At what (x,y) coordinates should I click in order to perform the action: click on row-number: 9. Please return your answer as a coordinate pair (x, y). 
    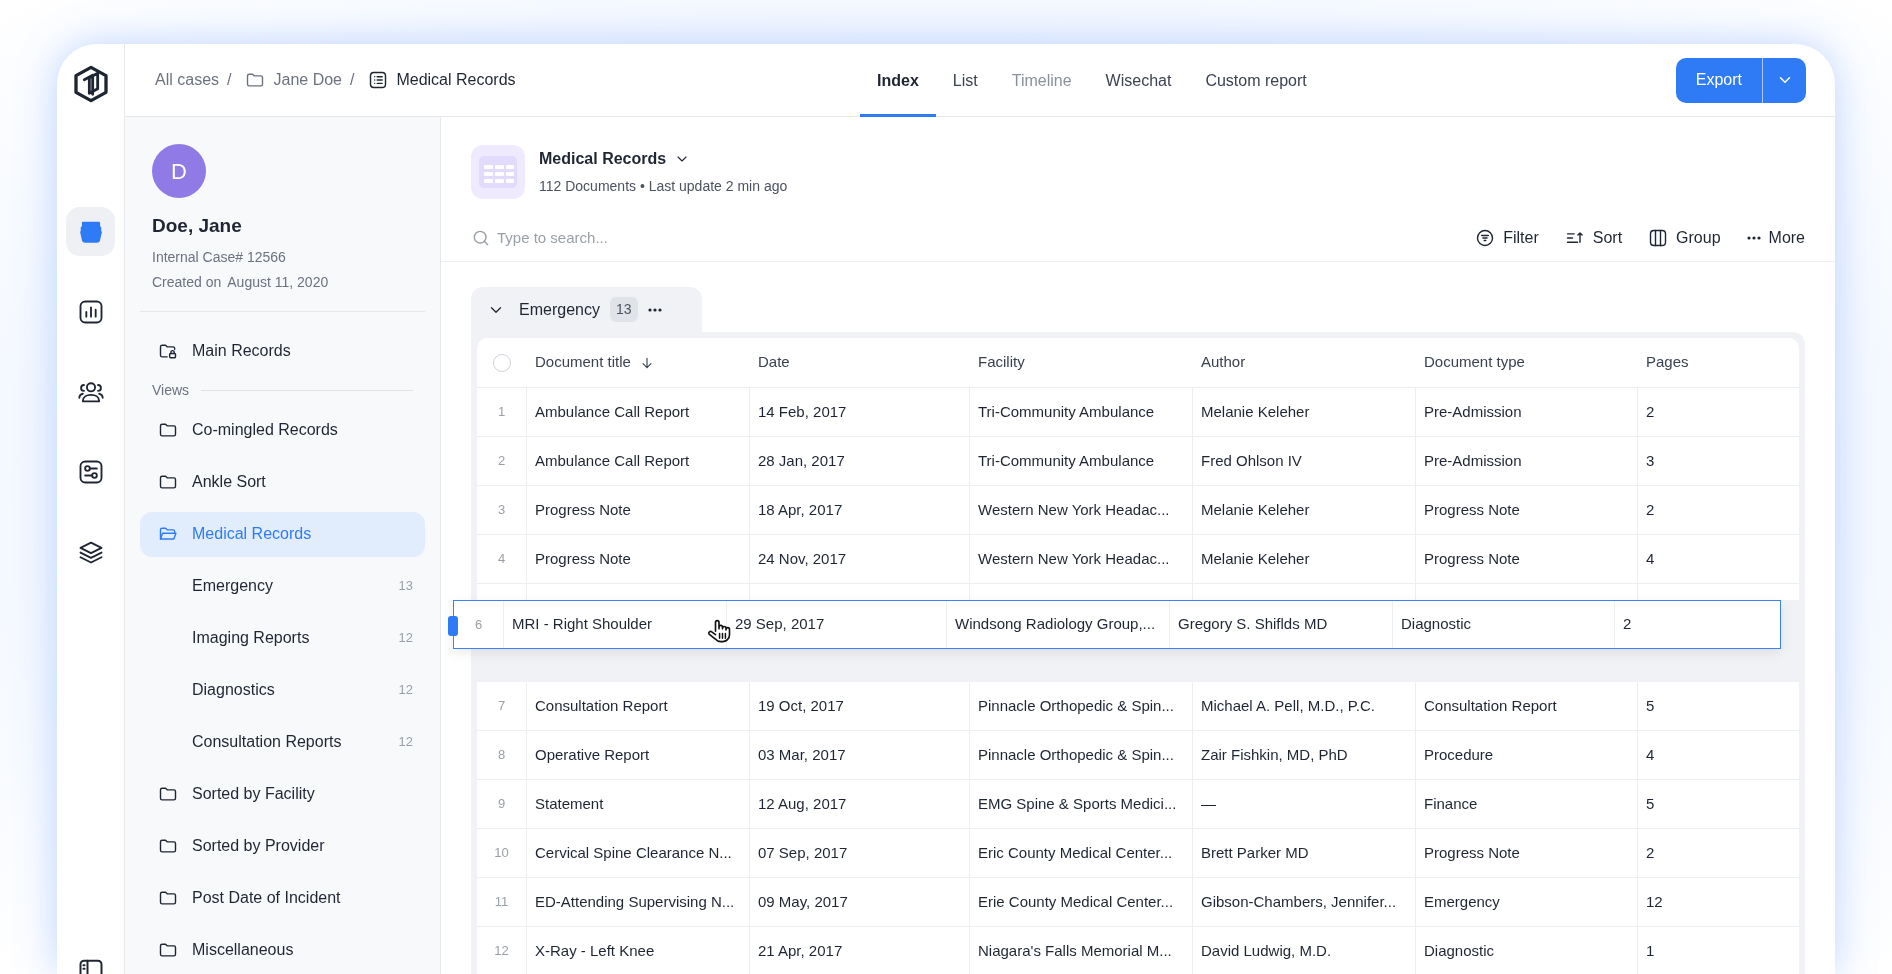
    Looking at the image, I should click on (502, 804).